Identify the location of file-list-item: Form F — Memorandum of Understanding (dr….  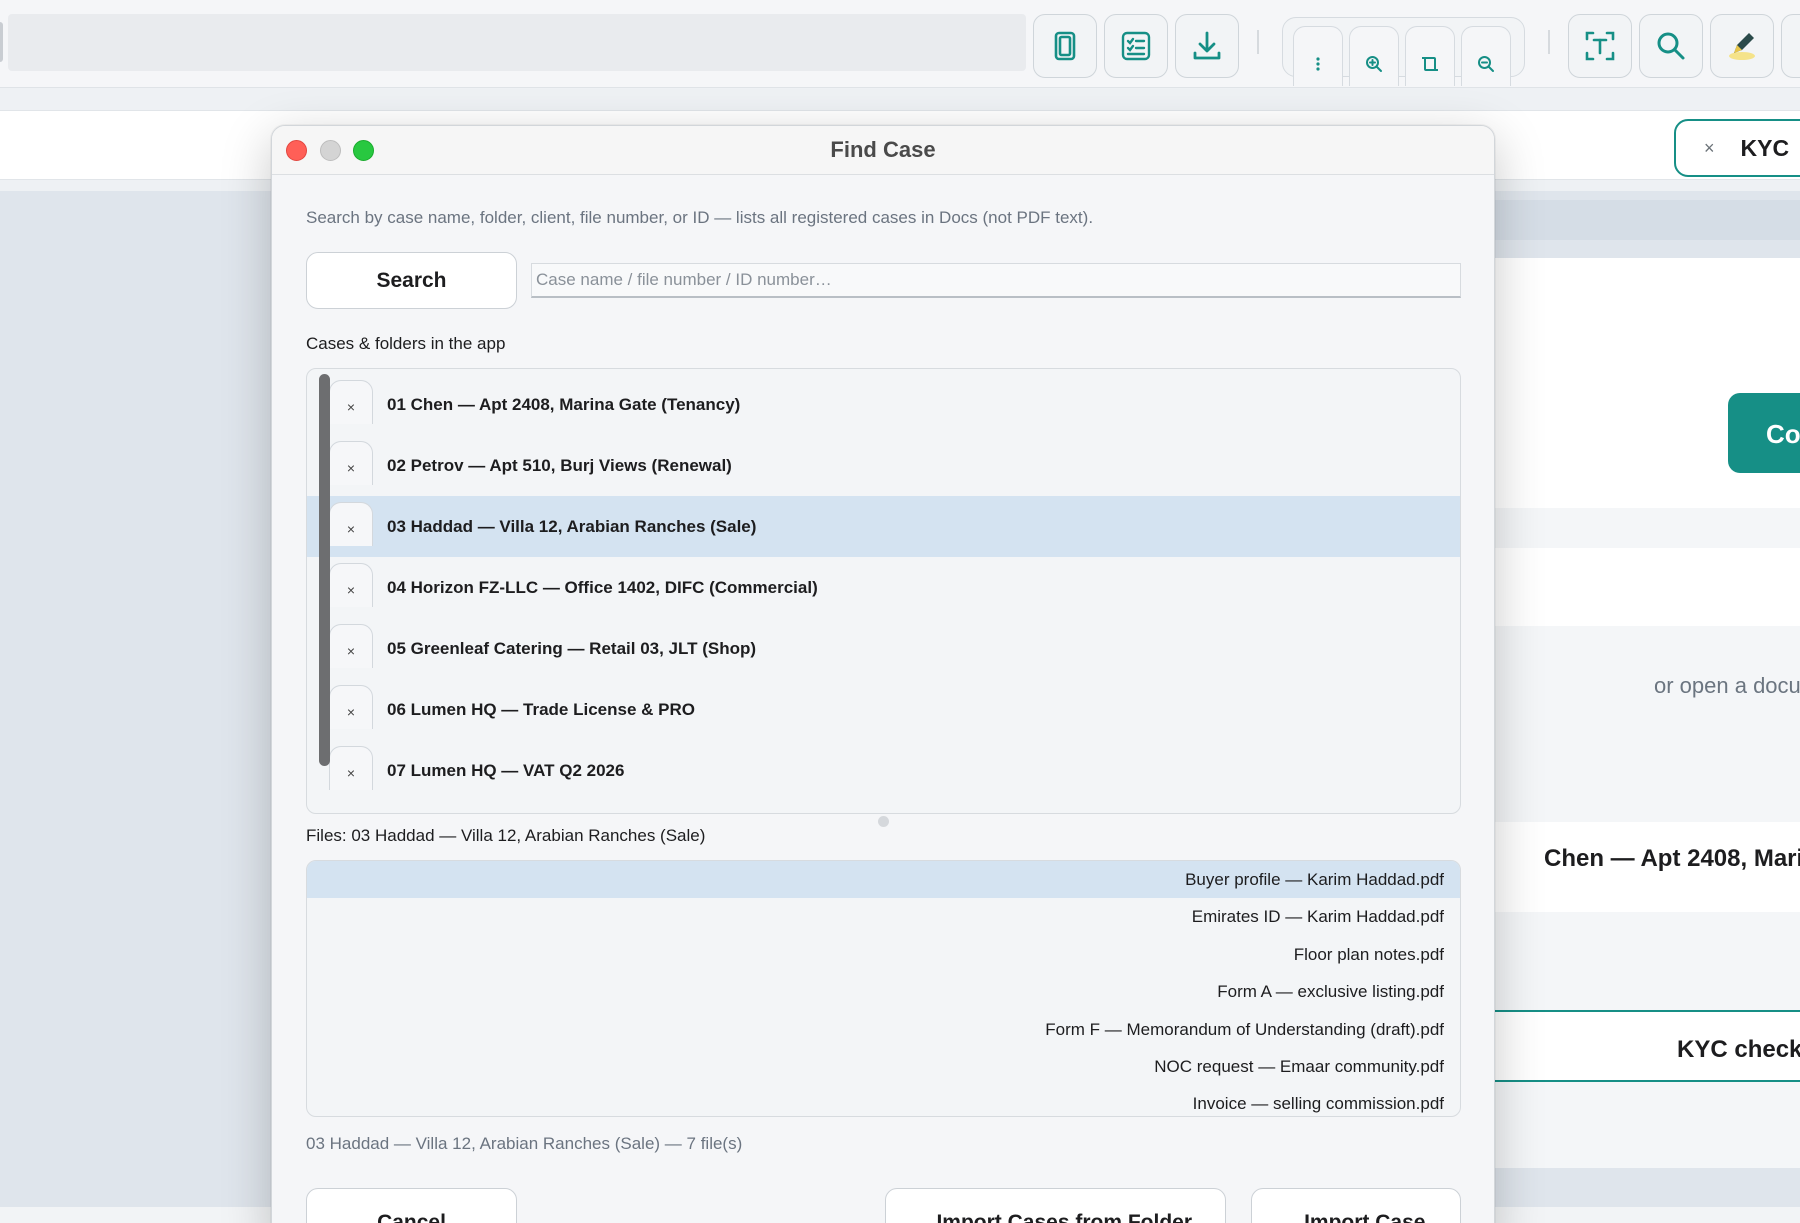
(883, 1029).